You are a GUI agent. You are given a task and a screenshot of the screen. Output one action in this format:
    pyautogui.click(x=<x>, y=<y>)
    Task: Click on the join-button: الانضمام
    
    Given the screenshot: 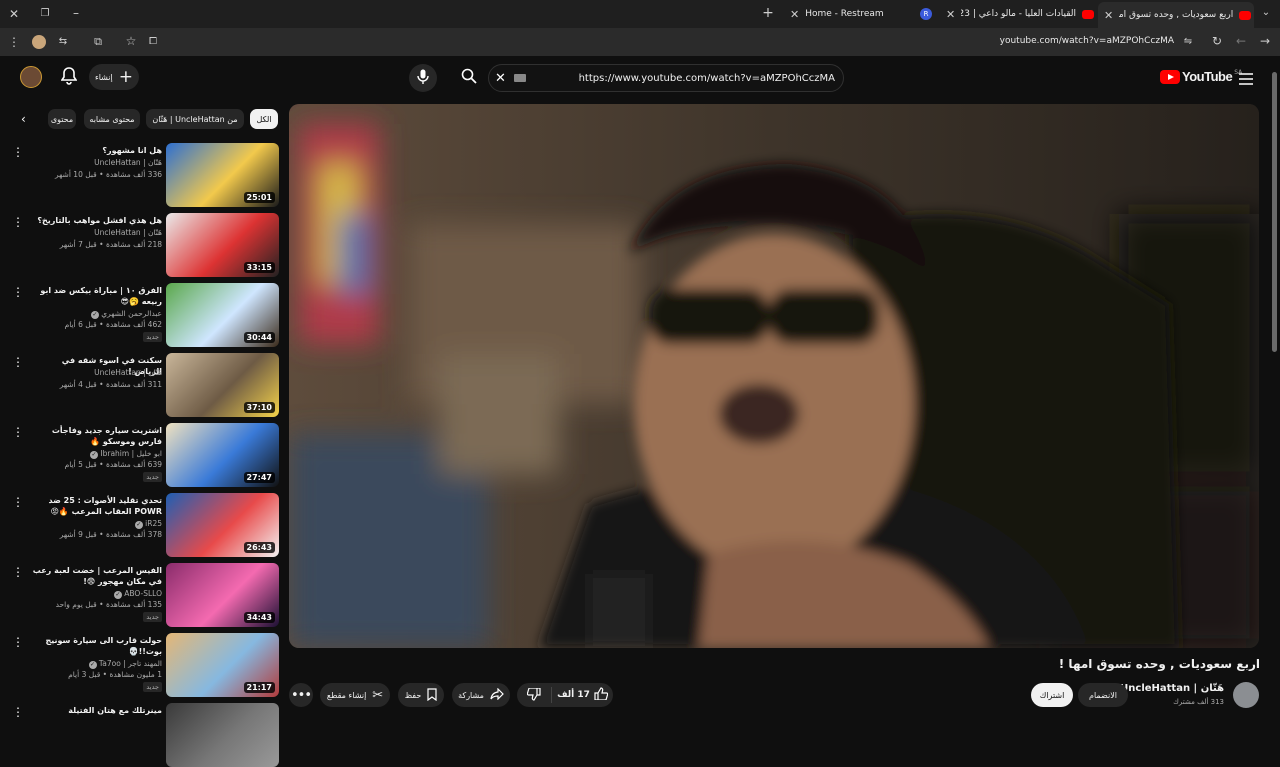 What is the action you would take?
    pyautogui.click(x=1103, y=695)
    